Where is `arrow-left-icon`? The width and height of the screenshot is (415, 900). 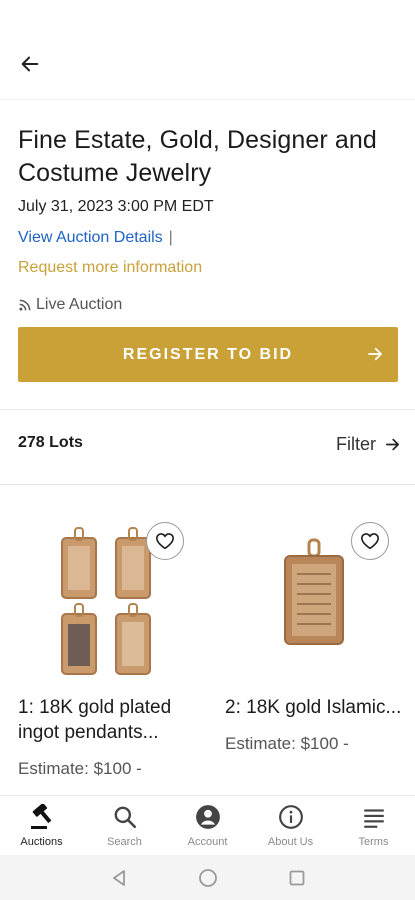 arrow-left-icon is located at coordinates (30, 64).